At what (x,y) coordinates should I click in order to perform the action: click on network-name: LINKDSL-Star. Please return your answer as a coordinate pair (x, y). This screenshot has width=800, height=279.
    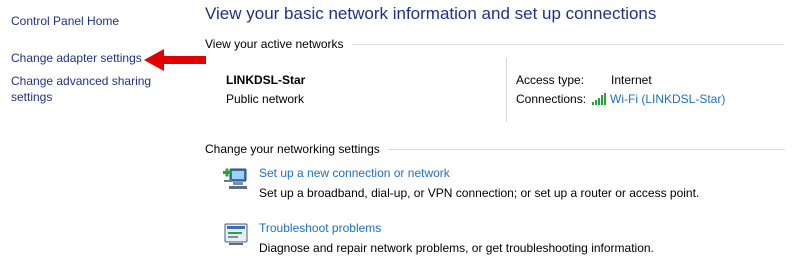
    Looking at the image, I should click on (266, 80).